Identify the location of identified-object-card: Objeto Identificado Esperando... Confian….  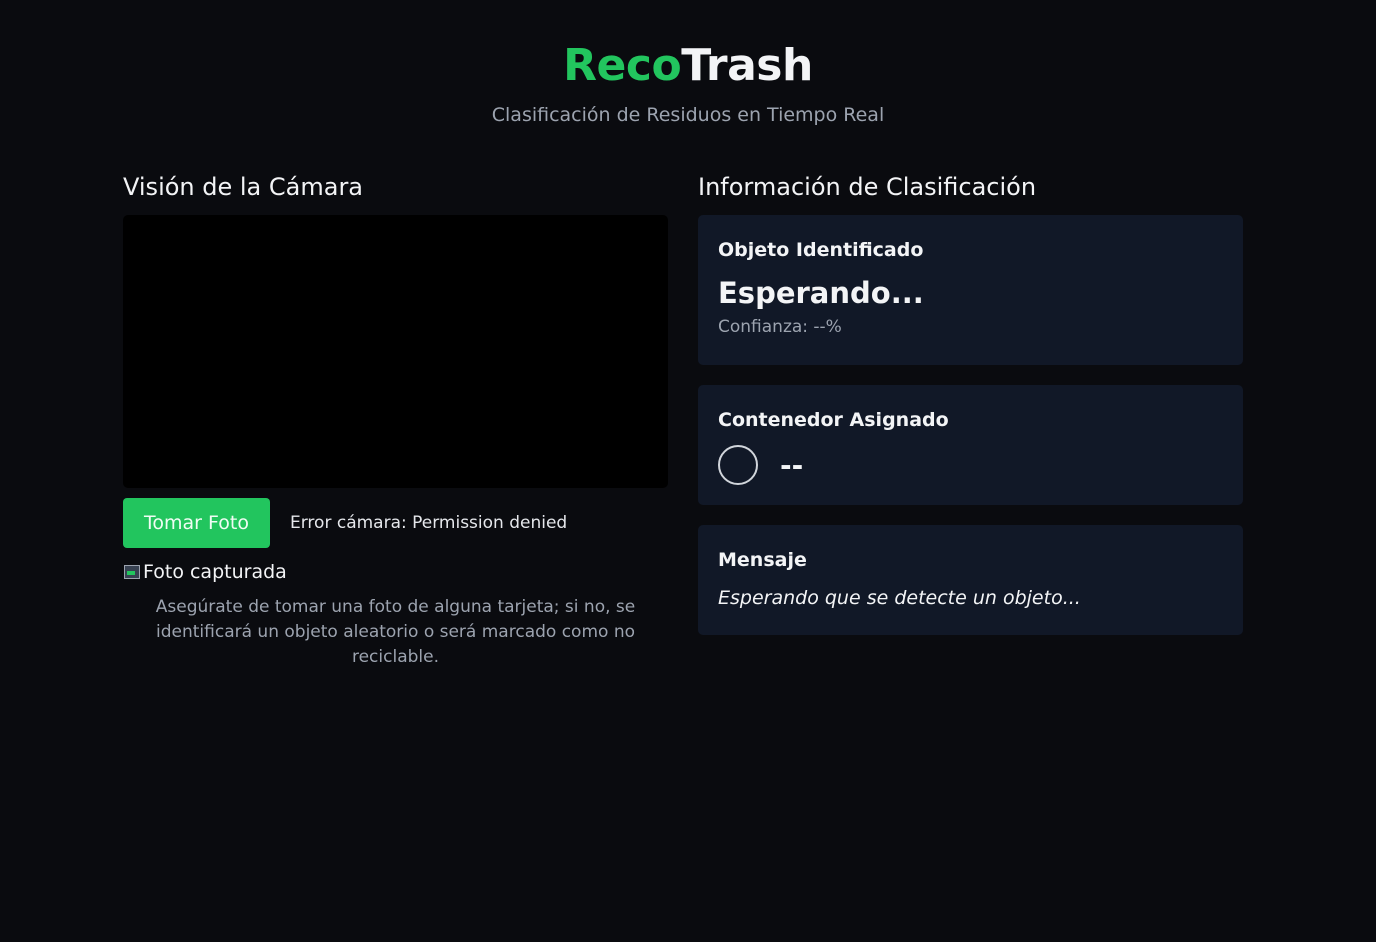
(970, 290).